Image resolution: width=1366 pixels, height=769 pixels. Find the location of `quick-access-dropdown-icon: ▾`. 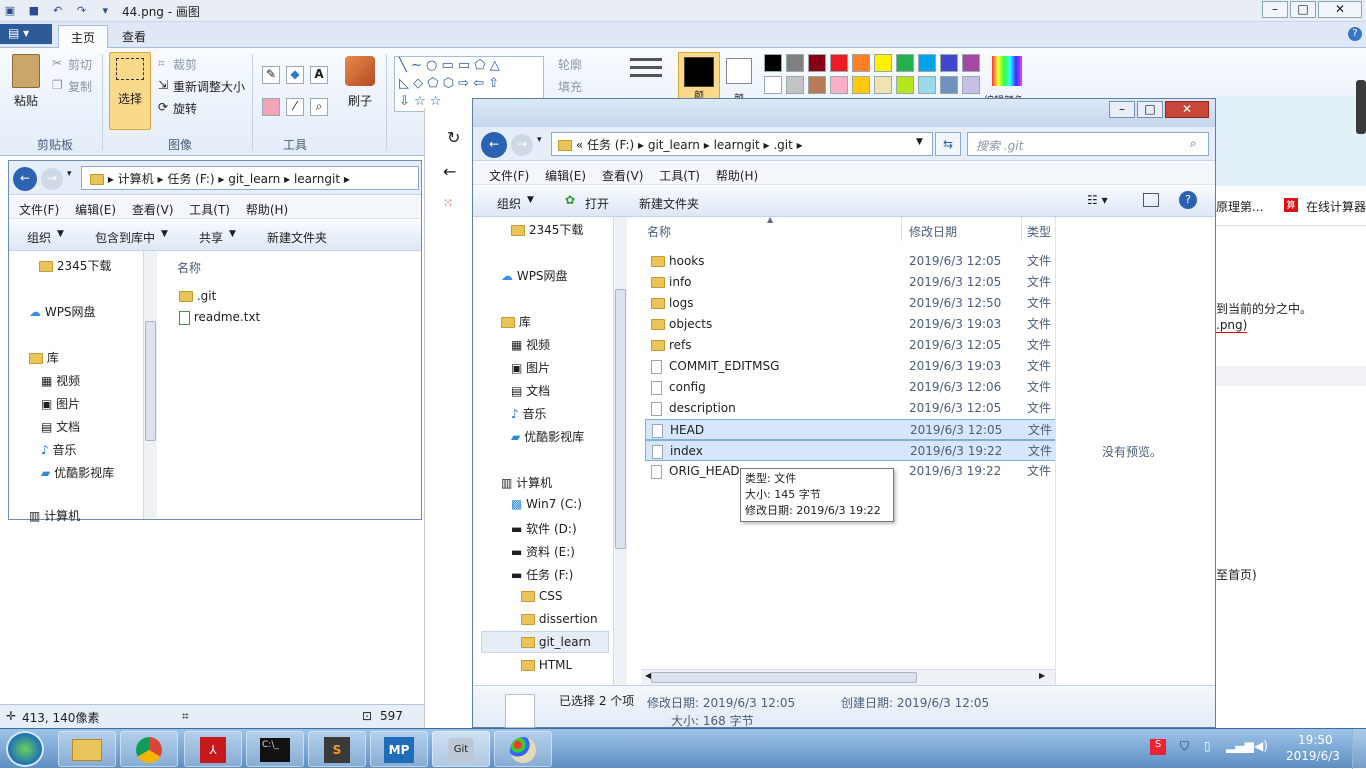

quick-access-dropdown-icon: ▾ is located at coordinates (105, 11).